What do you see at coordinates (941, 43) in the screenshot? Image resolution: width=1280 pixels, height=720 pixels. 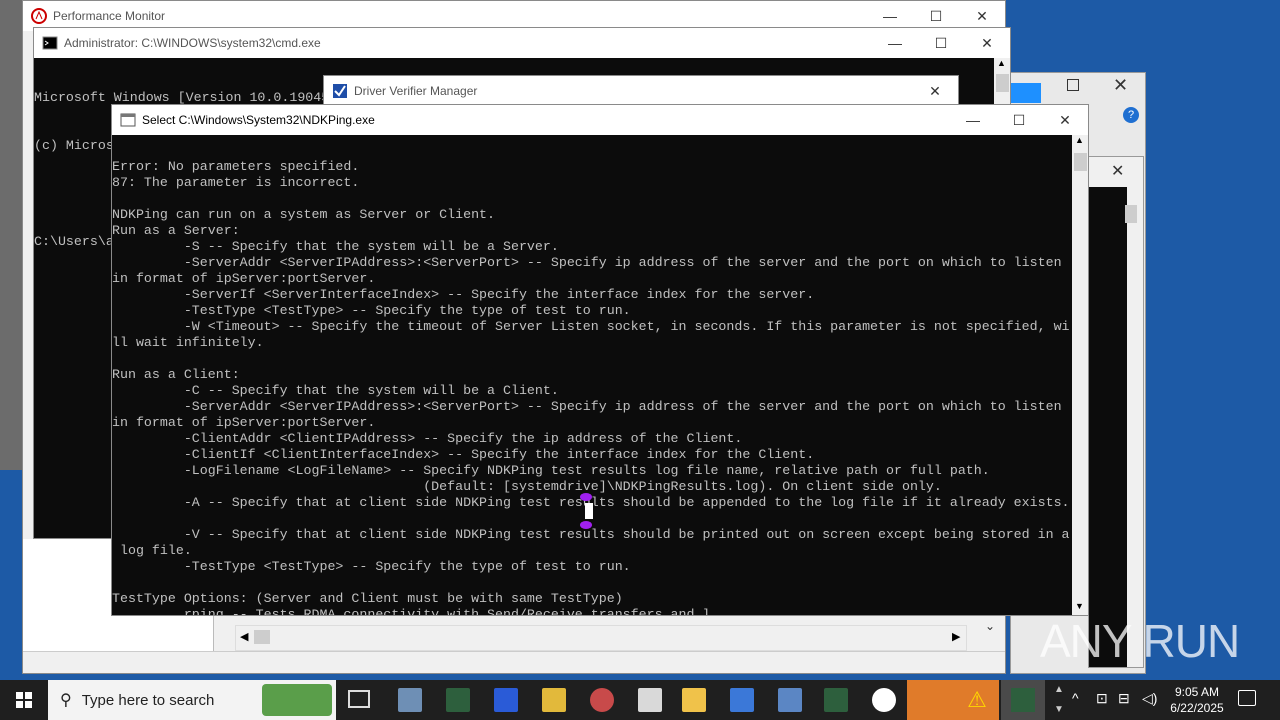 I see `cmd-maximize-button: ☐` at bounding box center [941, 43].